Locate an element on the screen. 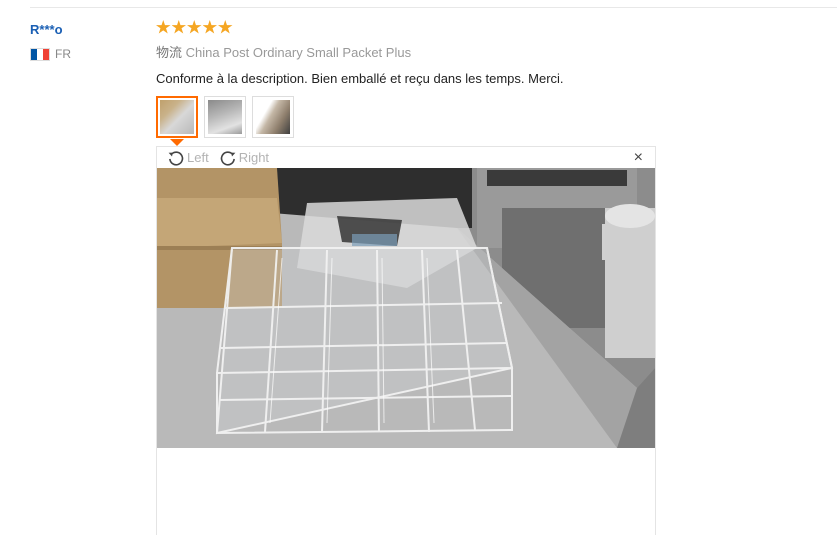 This screenshot has height=535, width=837. buyer-info: R***o FR is located at coordinates (85, 42).